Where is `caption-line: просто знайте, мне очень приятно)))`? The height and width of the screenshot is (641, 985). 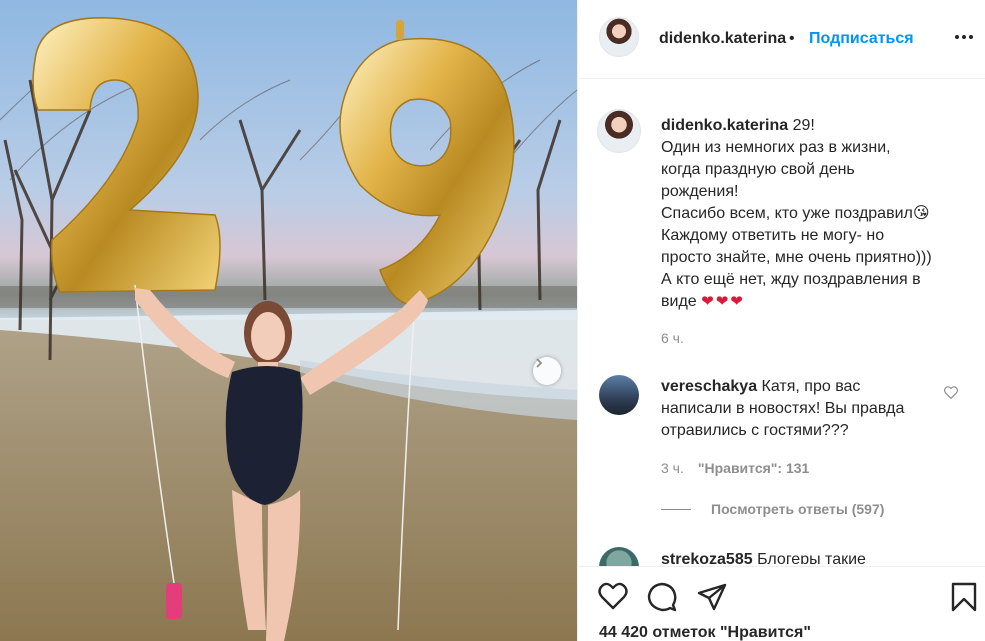 caption-line: просто знайте, мне очень приятно))) is located at coordinates (796, 257).